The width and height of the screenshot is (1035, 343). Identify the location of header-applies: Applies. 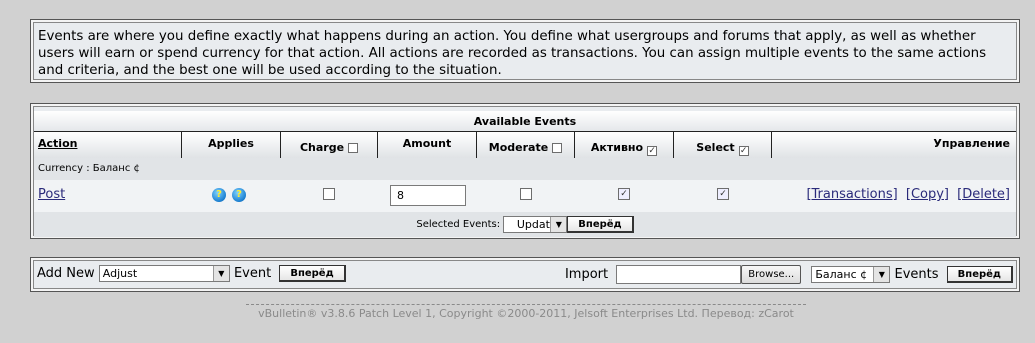
(231, 145).